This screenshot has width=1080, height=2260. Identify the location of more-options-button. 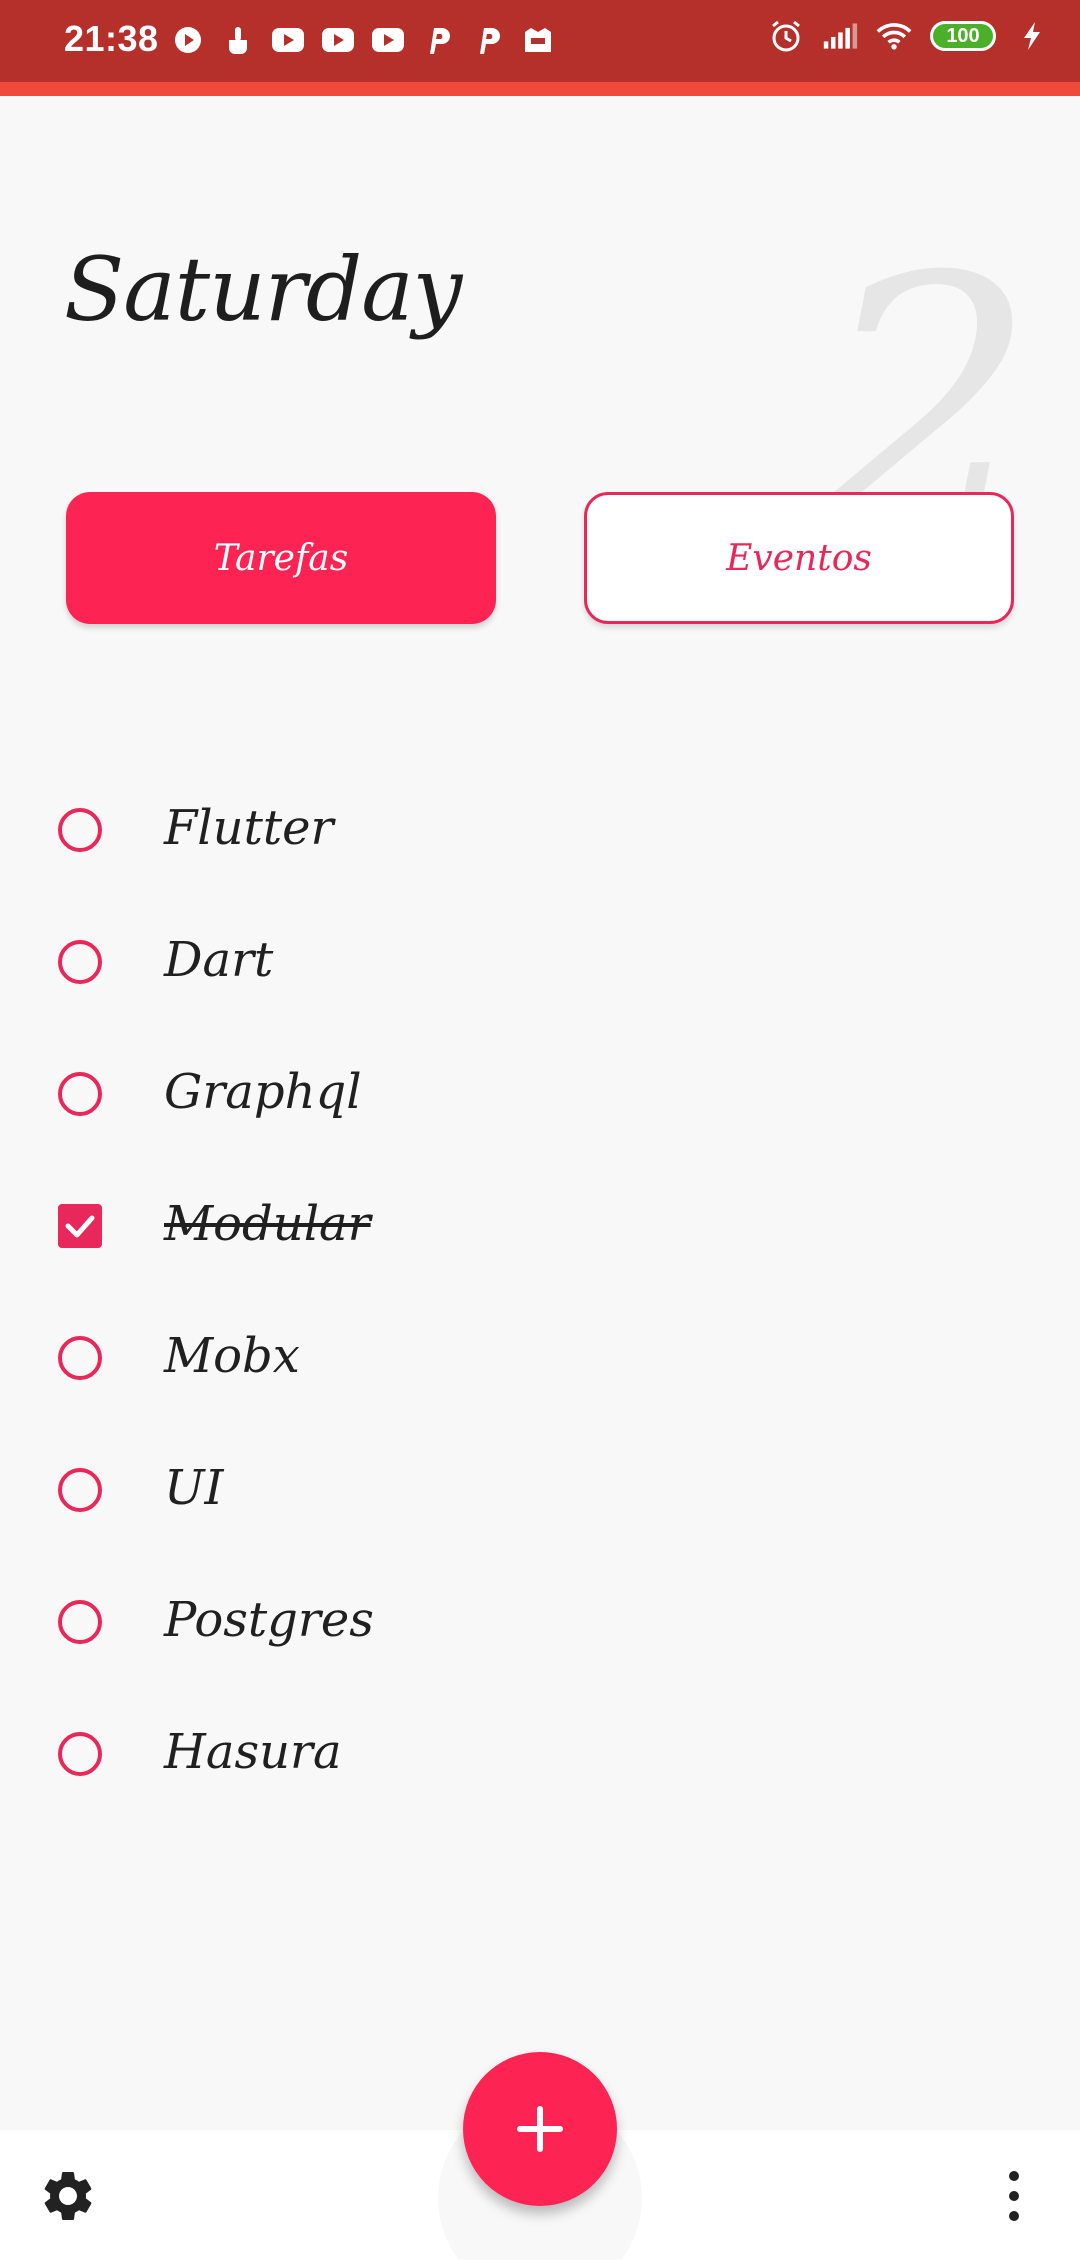
(1014, 2196).